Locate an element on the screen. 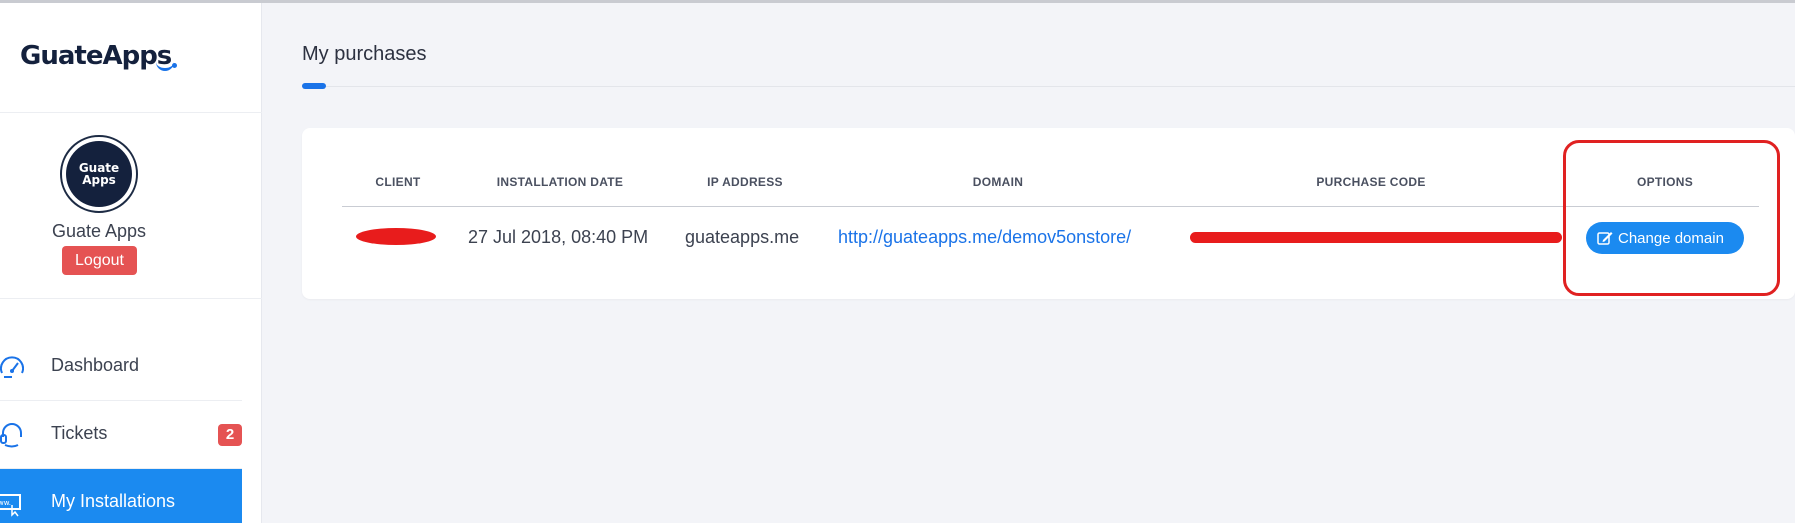 The image size is (1795, 523). avatar-text-line2: Apps is located at coordinates (99, 180).